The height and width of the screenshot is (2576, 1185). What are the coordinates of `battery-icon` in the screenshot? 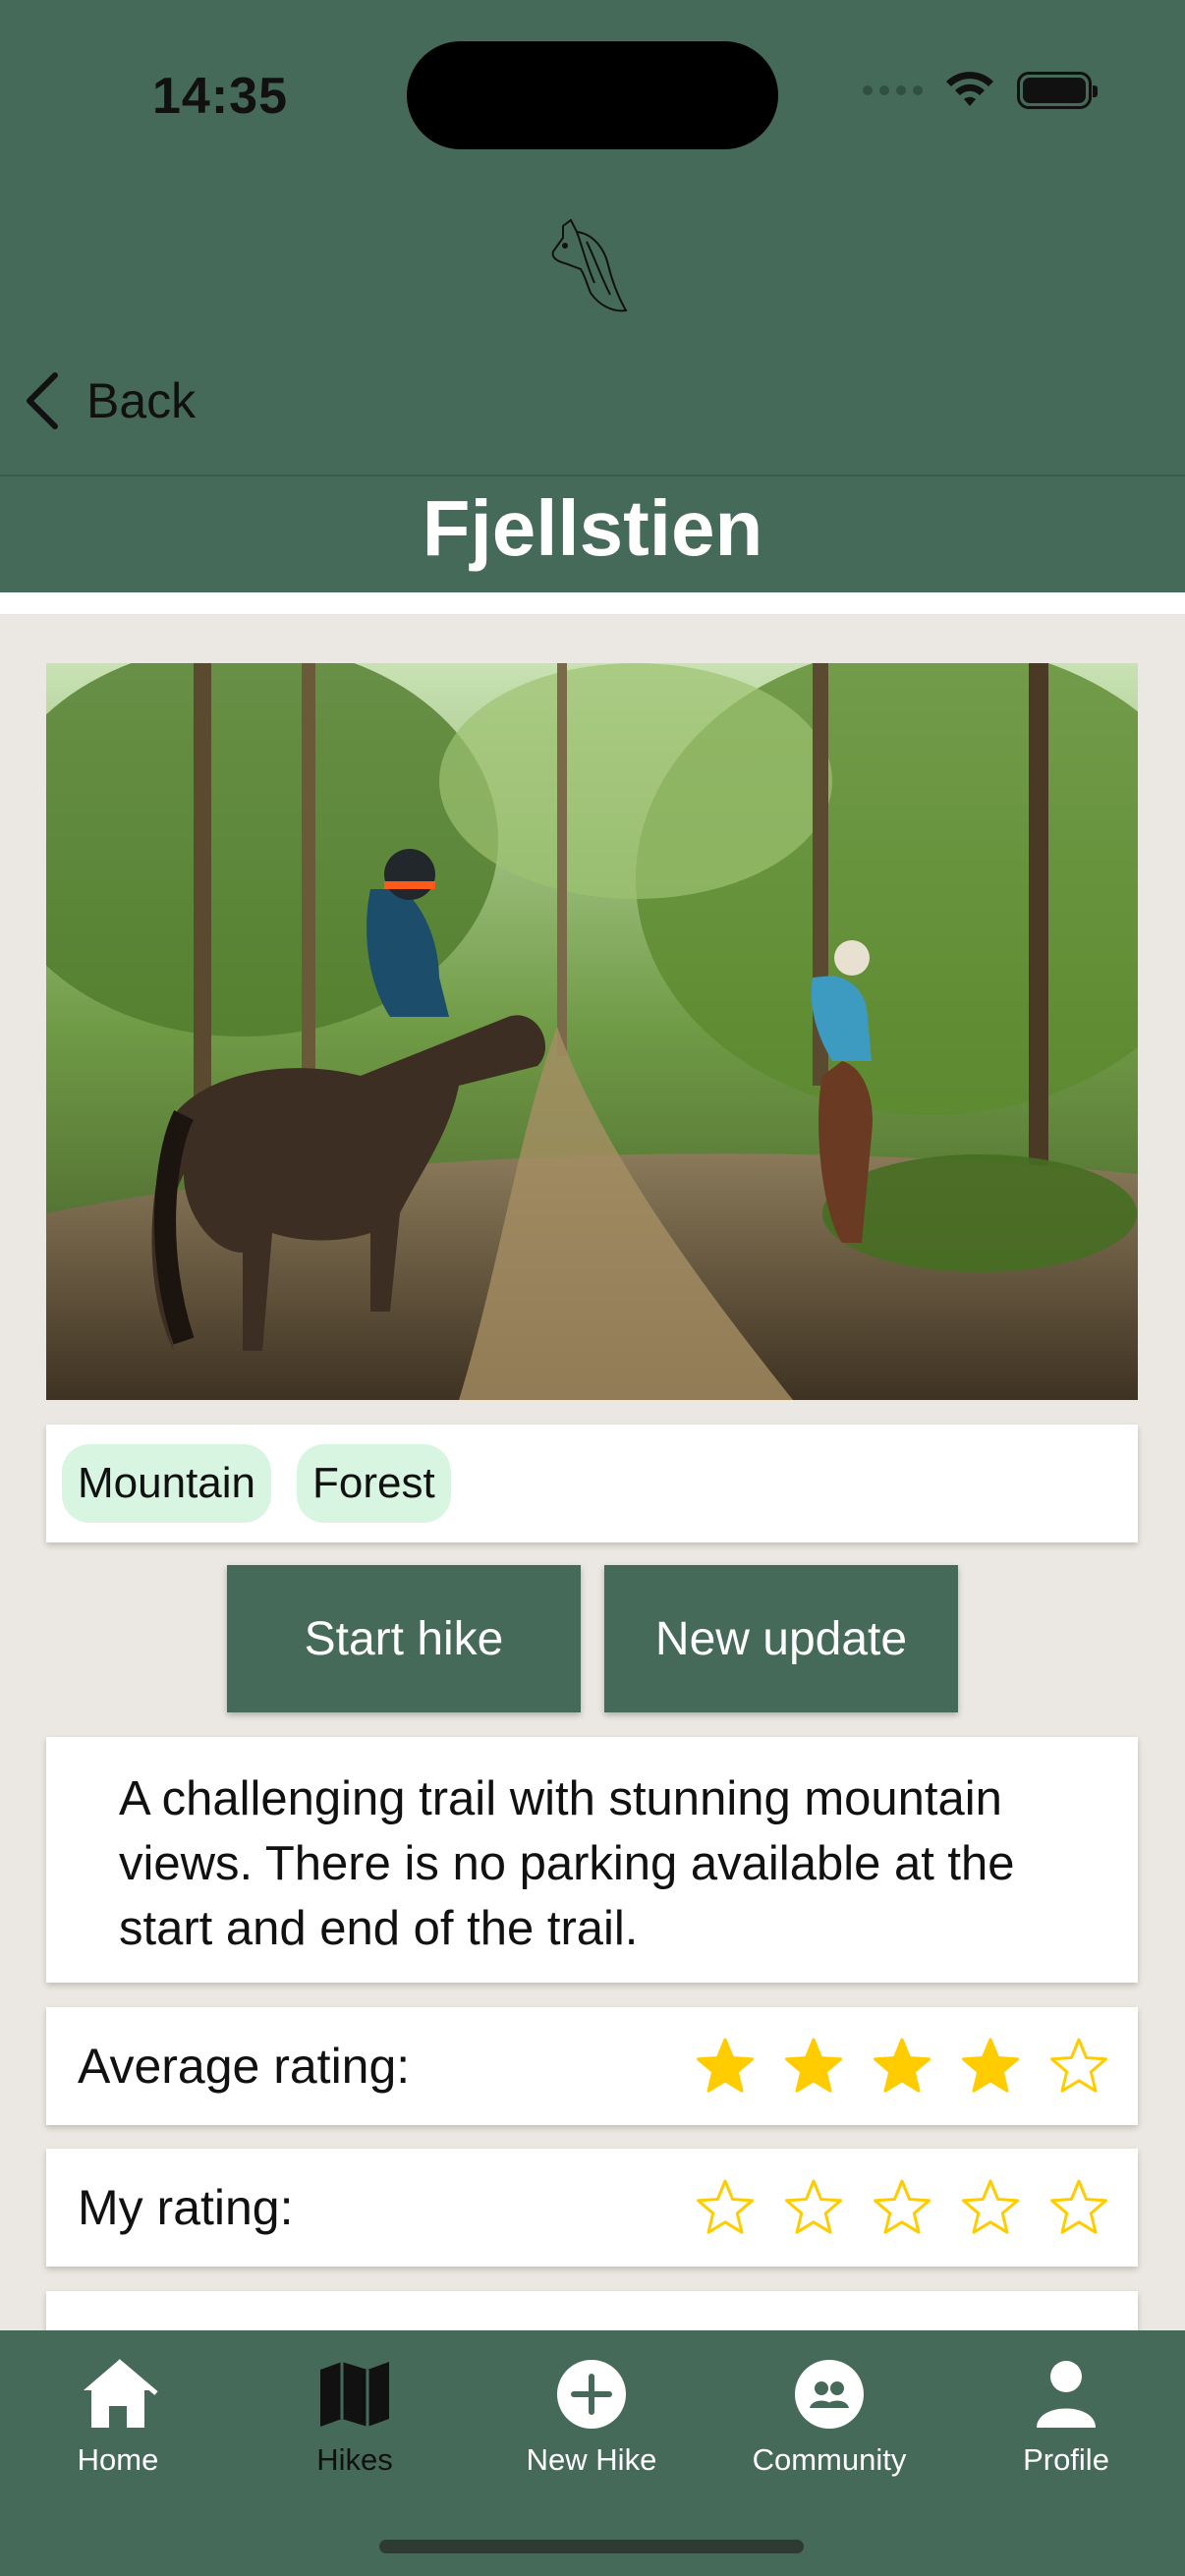 It's located at (1057, 90).